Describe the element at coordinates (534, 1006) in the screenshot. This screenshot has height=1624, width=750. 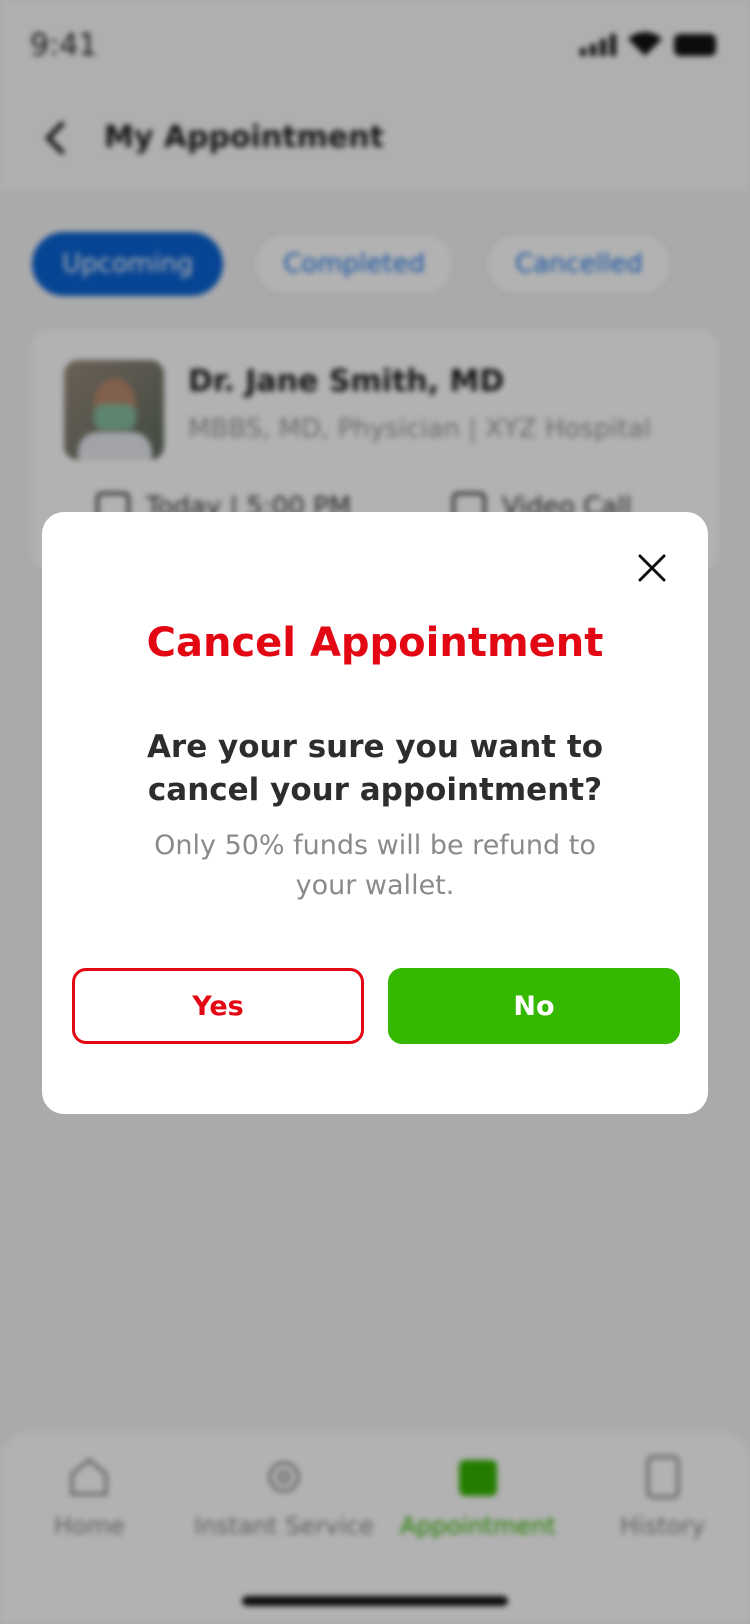
I see `no-button: No` at that location.